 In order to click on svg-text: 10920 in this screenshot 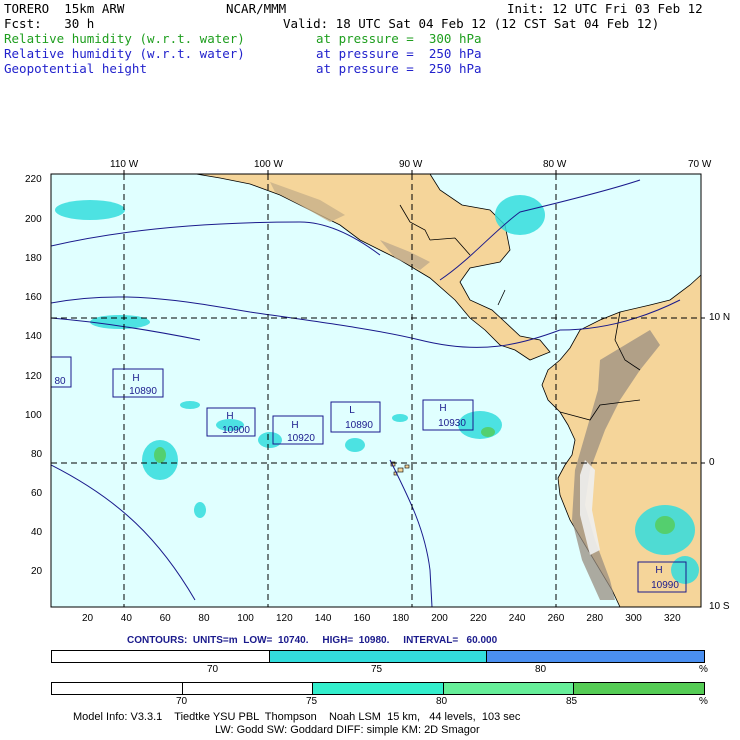, I will do `click(301, 438)`.